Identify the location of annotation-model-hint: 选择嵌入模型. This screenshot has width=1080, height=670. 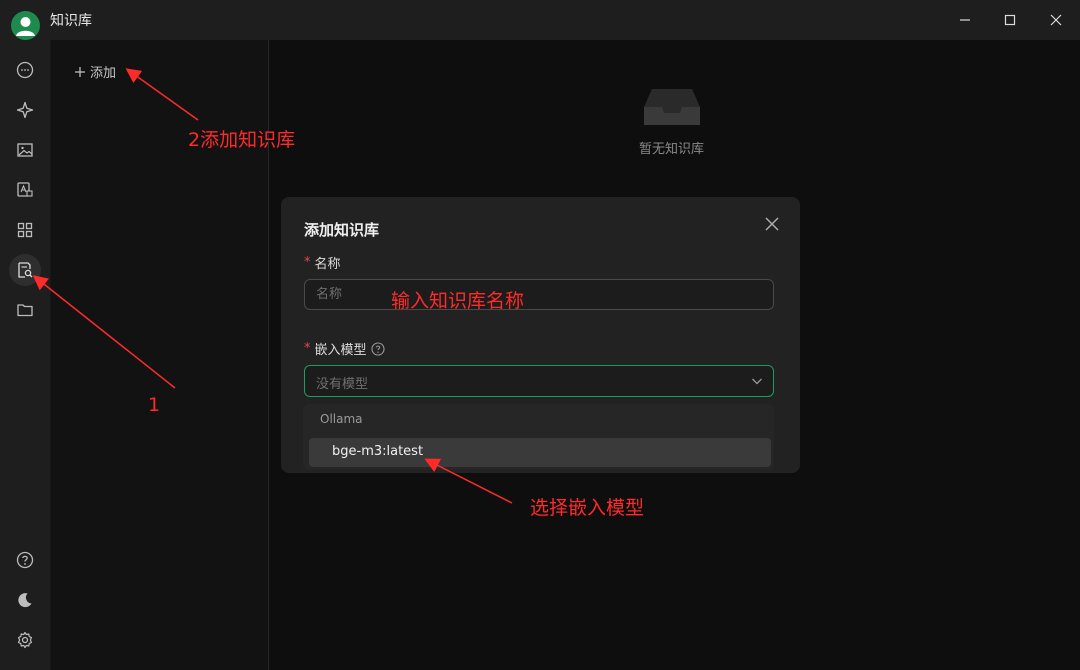
(587, 508).